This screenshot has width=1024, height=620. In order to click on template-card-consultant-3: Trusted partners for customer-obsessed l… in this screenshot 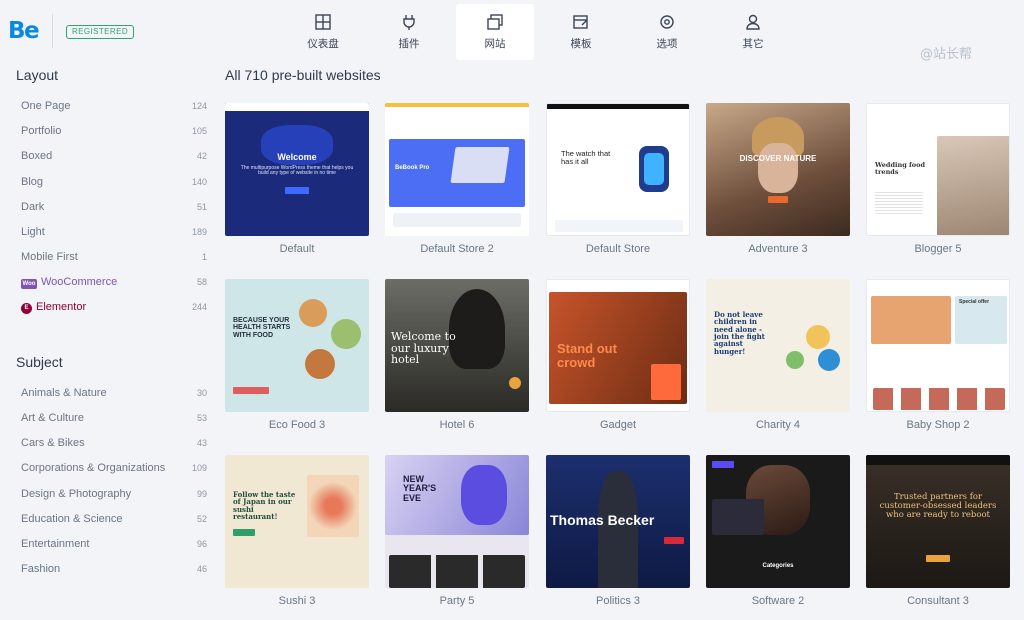, I will do `click(938, 531)`.